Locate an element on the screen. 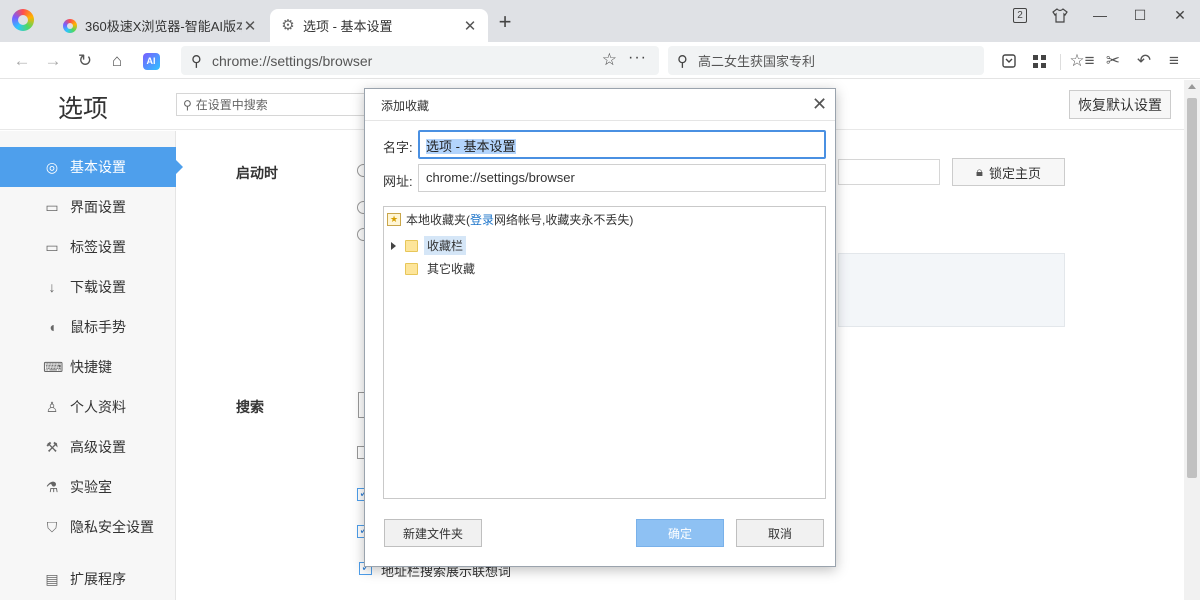 The height and width of the screenshot is (600, 1200). restore-defaults-button: 恢复默认设置 is located at coordinates (1120, 104).